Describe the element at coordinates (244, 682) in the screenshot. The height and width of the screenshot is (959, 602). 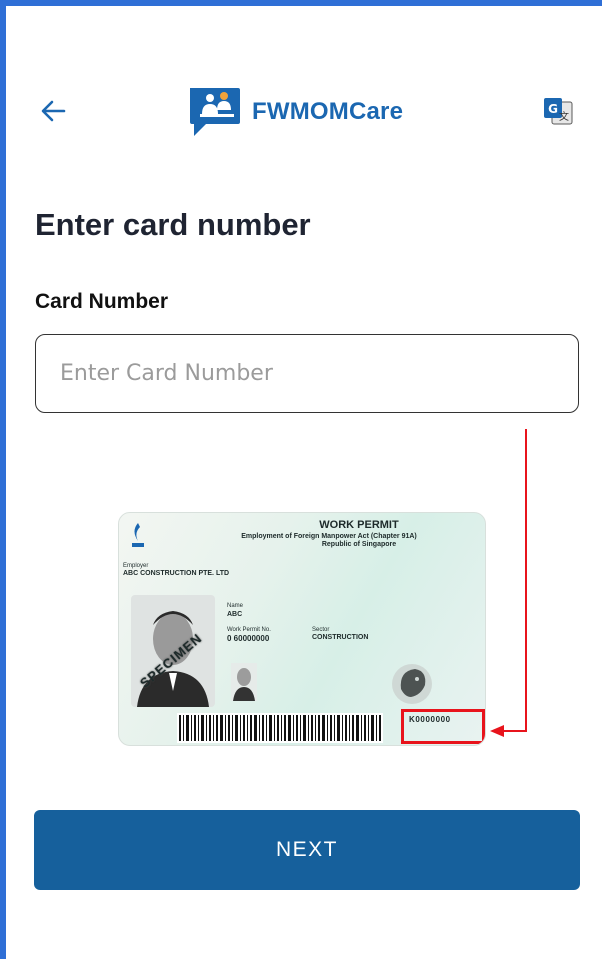
I see `small-portrait-photo` at that location.